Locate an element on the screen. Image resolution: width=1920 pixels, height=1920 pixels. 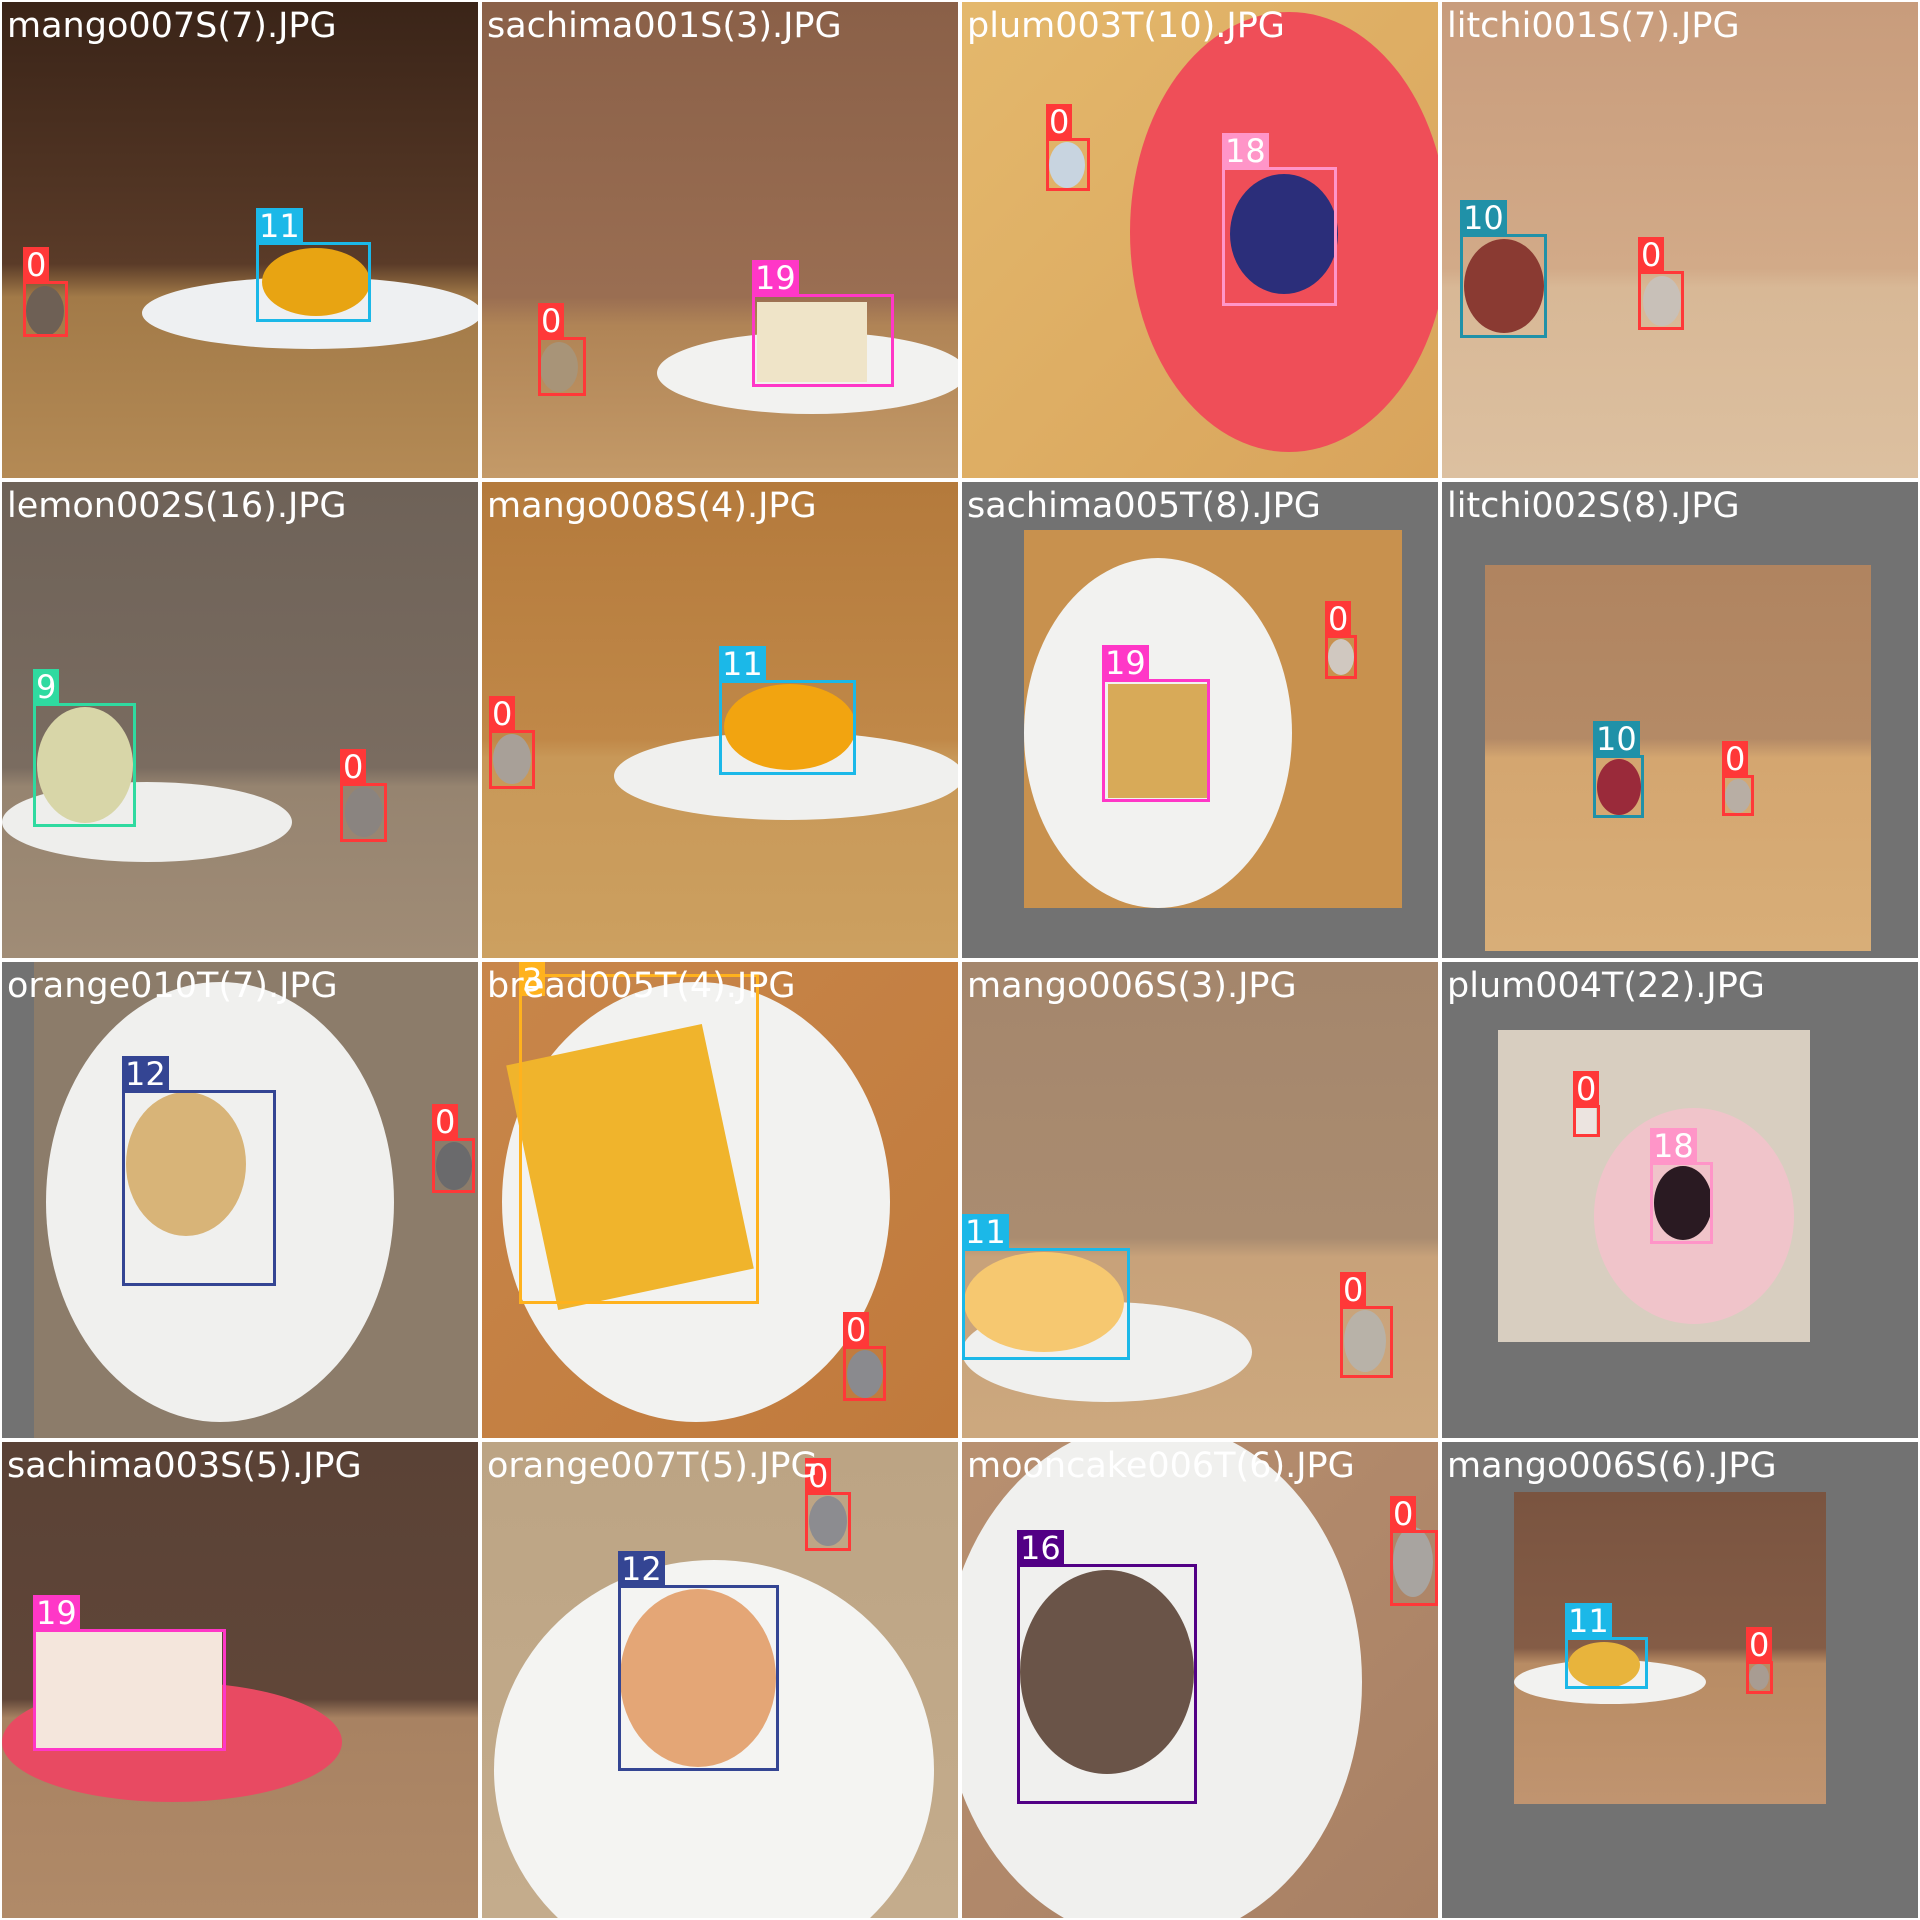
image-tile: 10 0 litchi002S(8).JPG is located at coordinates (1680, 720).